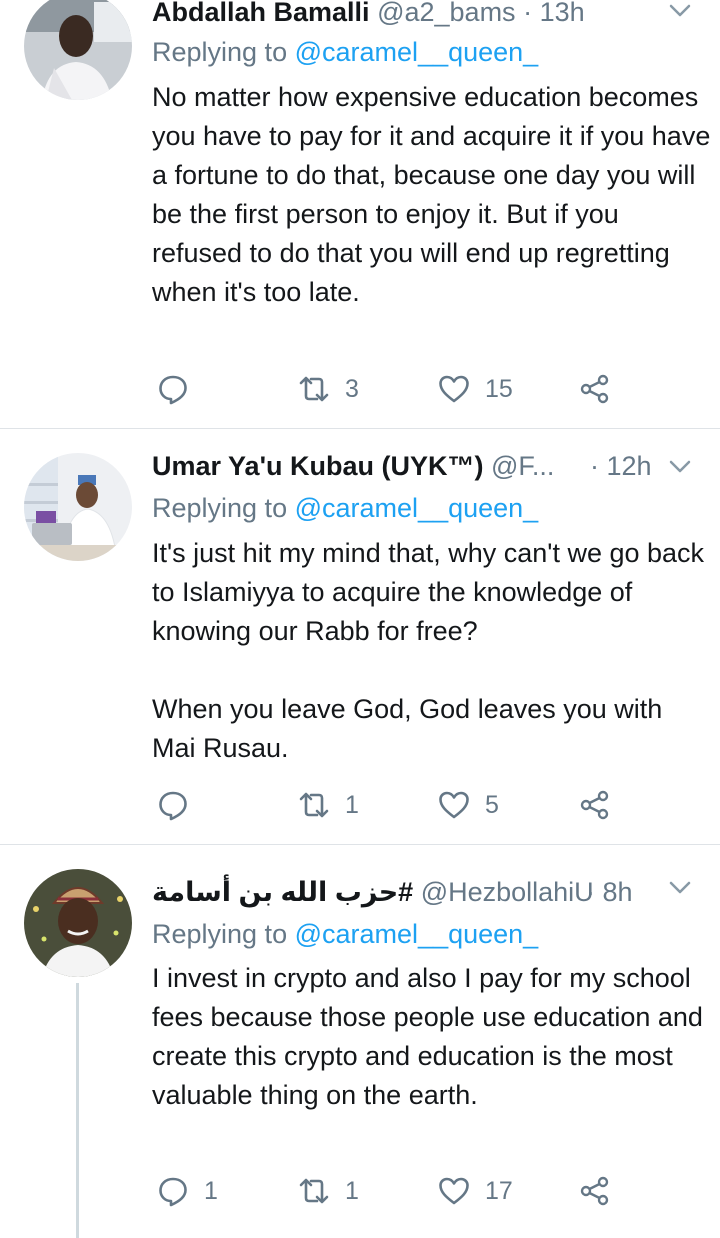 This screenshot has width=720, height=1238. What do you see at coordinates (492, 804) in the screenshot?
I see `like-count: 5` at bounding box center [492, 804].